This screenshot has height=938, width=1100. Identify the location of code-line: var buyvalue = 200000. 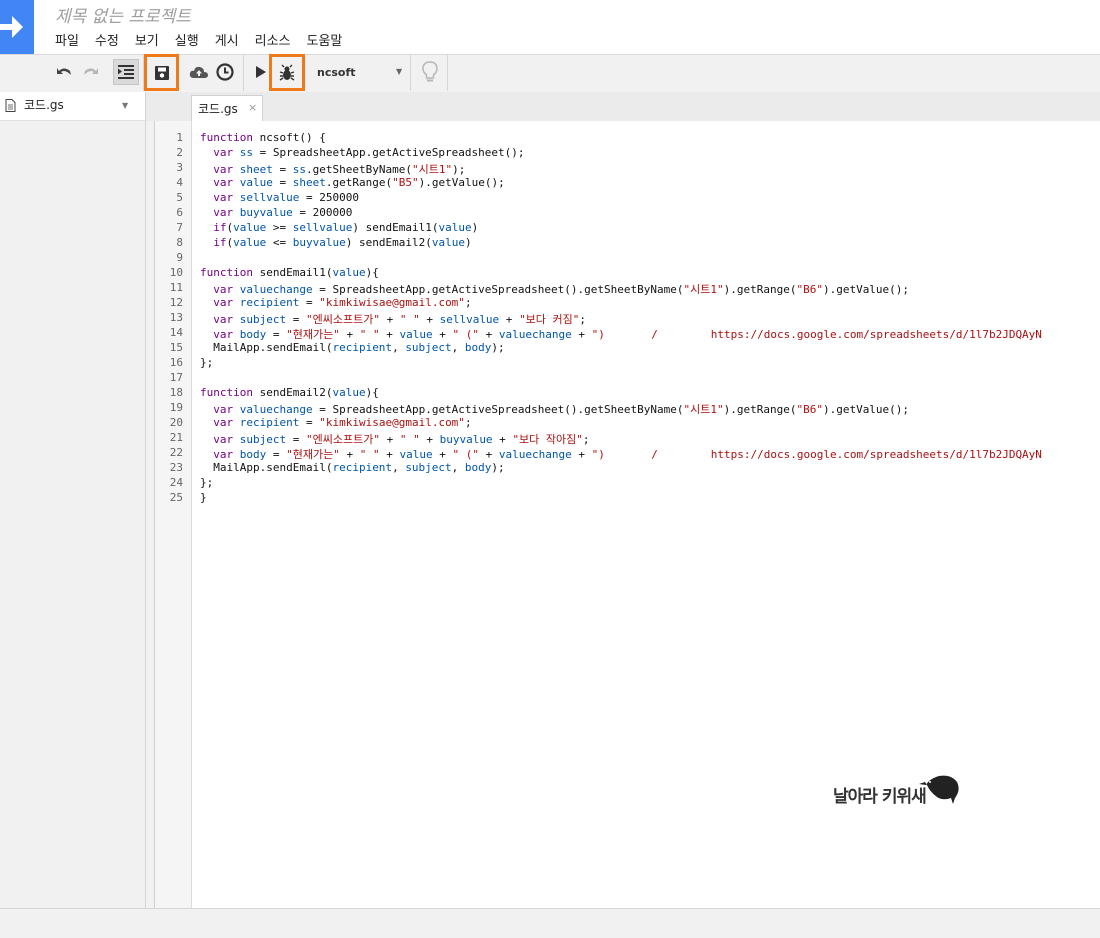
(276, 212).